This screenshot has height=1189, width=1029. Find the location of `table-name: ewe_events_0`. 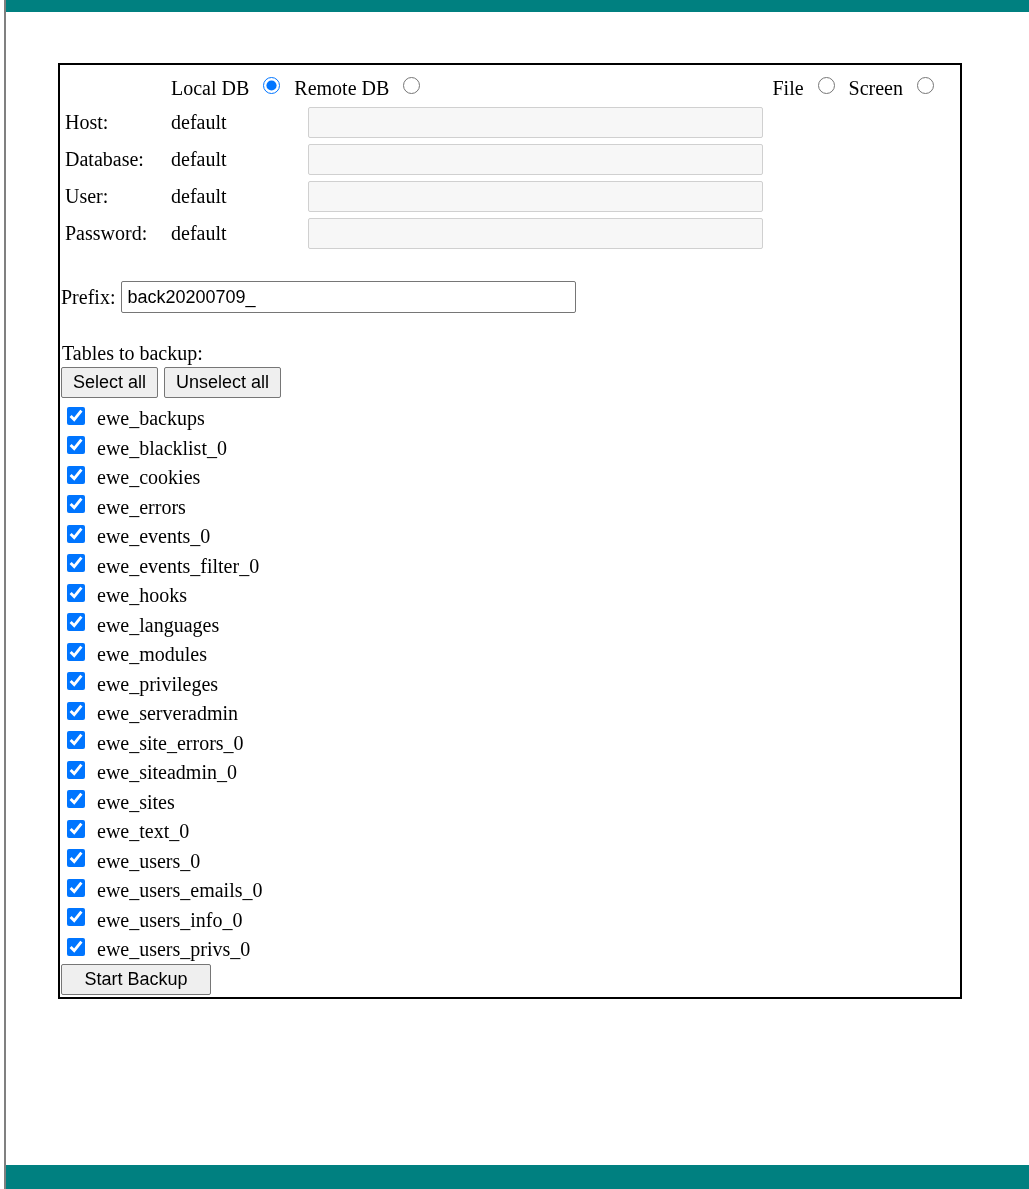

table-name: ewe_events_0 is located at coordinates (154, 537).